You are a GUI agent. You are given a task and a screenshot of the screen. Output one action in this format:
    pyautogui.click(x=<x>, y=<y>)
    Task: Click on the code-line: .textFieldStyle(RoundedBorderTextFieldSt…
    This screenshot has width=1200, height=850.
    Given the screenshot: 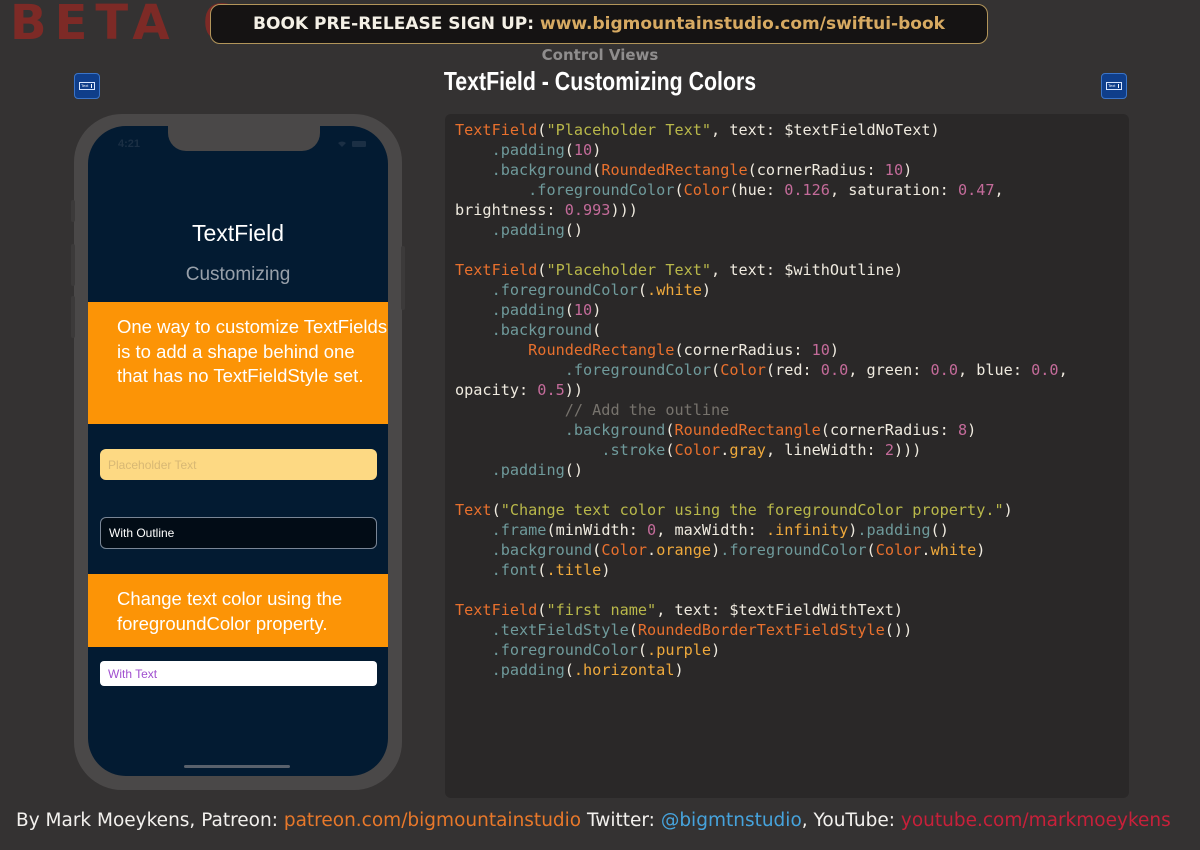 What is the action you would take?
    pyautogui.click(x=792, y=630)
    